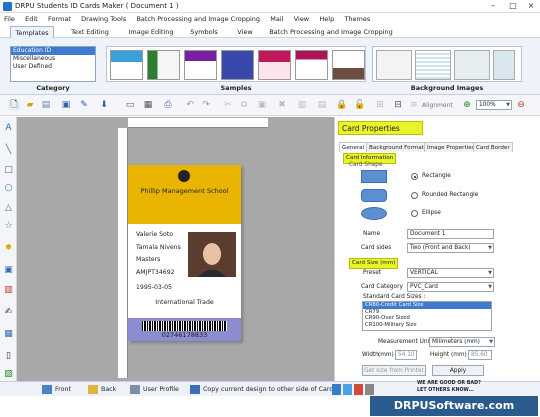 The height and width of the screenshot is (417, 540). What do you see at coordinates (90, 32) in the screenshot?
I see `tab-text-editing: Text Editing` at bounding box center [90, 32].